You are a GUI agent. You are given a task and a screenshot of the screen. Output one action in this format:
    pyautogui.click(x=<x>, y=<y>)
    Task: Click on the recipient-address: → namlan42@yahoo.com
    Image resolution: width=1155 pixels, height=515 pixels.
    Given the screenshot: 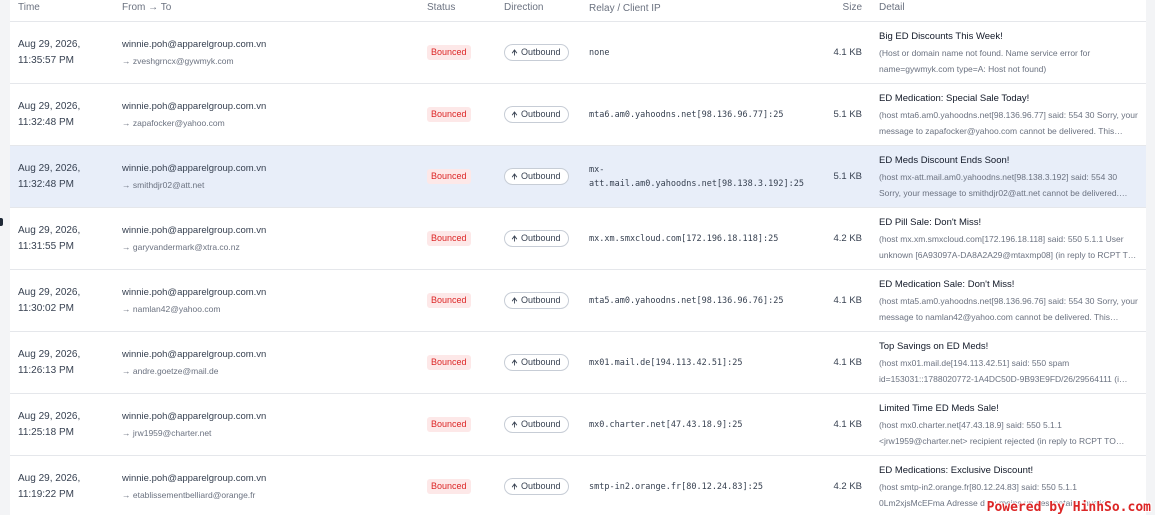 What is the action you would take?
    pyautogui.click(x=171, y=308)
    